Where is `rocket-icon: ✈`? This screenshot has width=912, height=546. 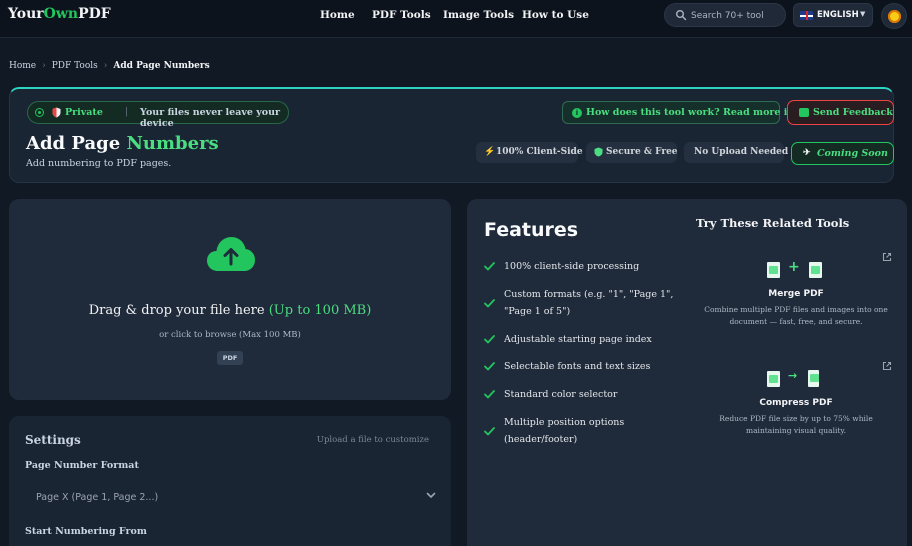 rocket-icon: ✈ is located at coordinates (807, 153).